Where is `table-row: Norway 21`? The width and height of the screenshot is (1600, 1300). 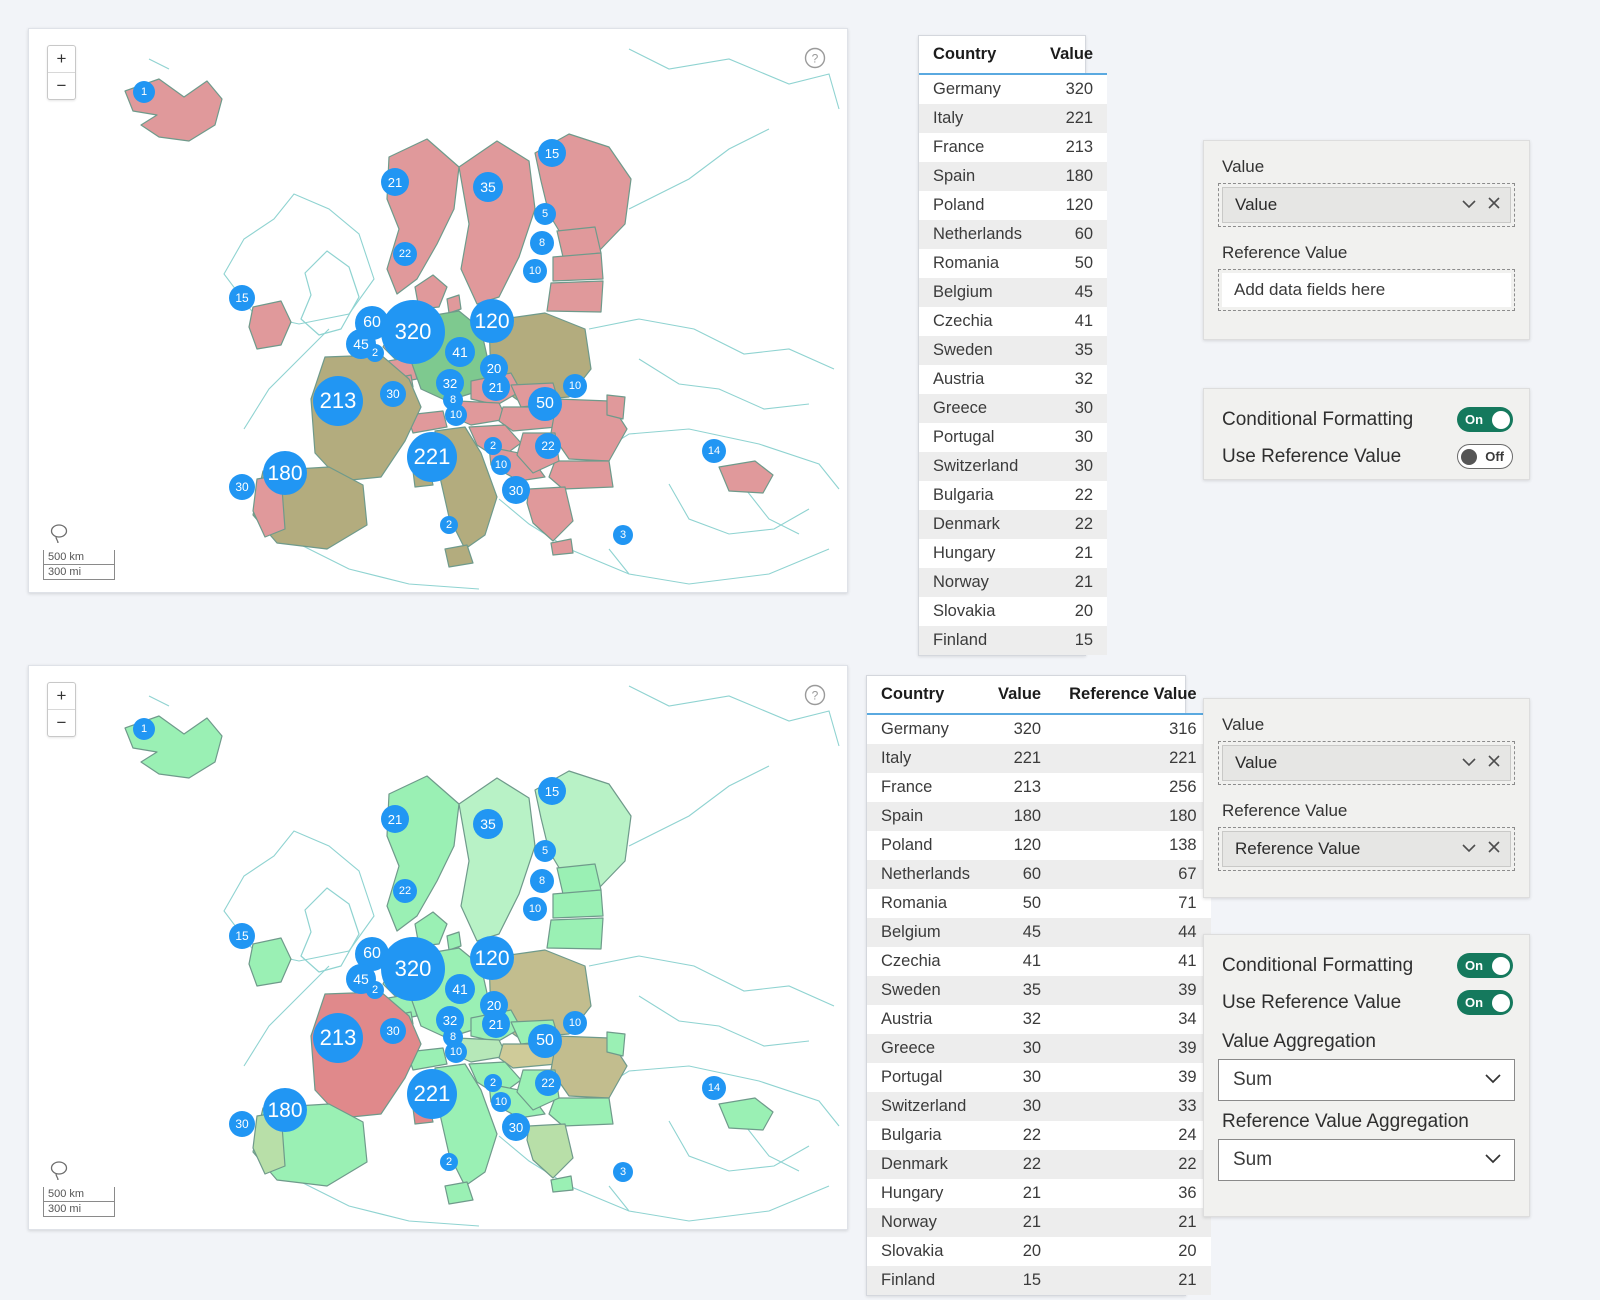
table-row: Norway 21 is located at coordinates (1013, 582).